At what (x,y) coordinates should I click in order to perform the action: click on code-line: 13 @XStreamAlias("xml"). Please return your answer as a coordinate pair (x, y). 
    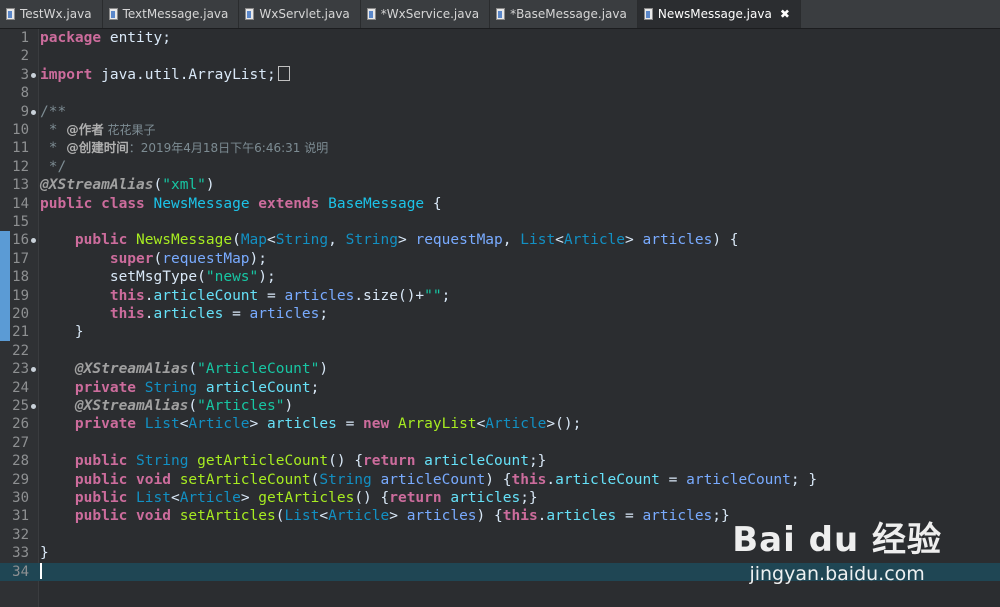
    Looking at the image, I should click on (500, 185).